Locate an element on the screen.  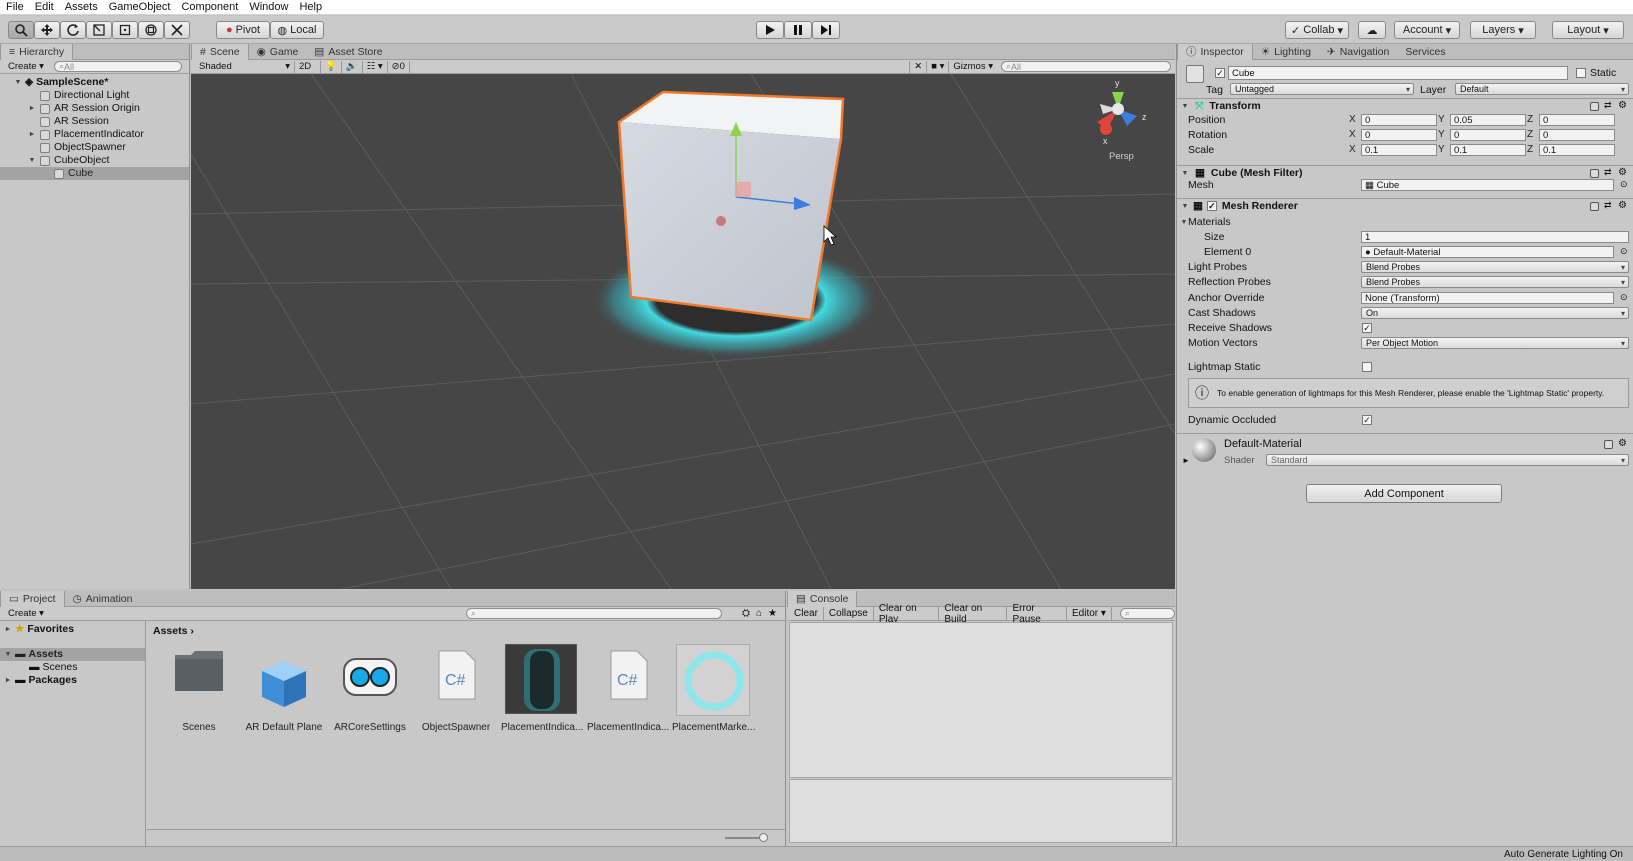
add-component-button: Add Component is located at coordinates (1404, 493).